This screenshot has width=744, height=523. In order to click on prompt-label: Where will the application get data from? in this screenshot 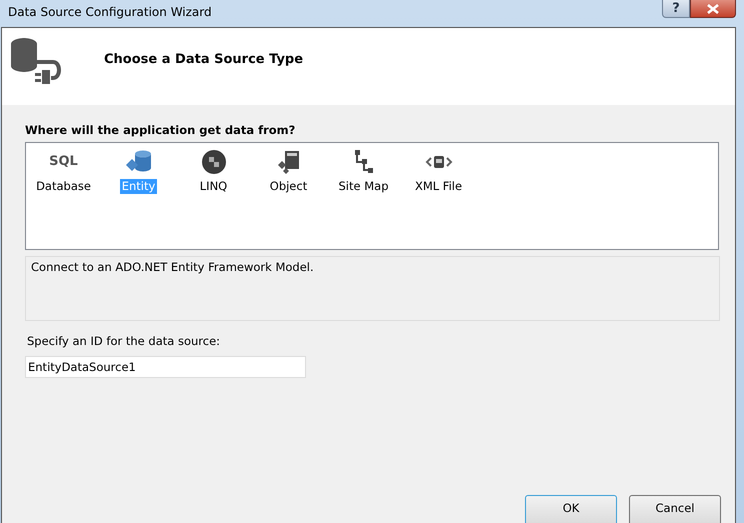, I will do `click(160, 130)`.